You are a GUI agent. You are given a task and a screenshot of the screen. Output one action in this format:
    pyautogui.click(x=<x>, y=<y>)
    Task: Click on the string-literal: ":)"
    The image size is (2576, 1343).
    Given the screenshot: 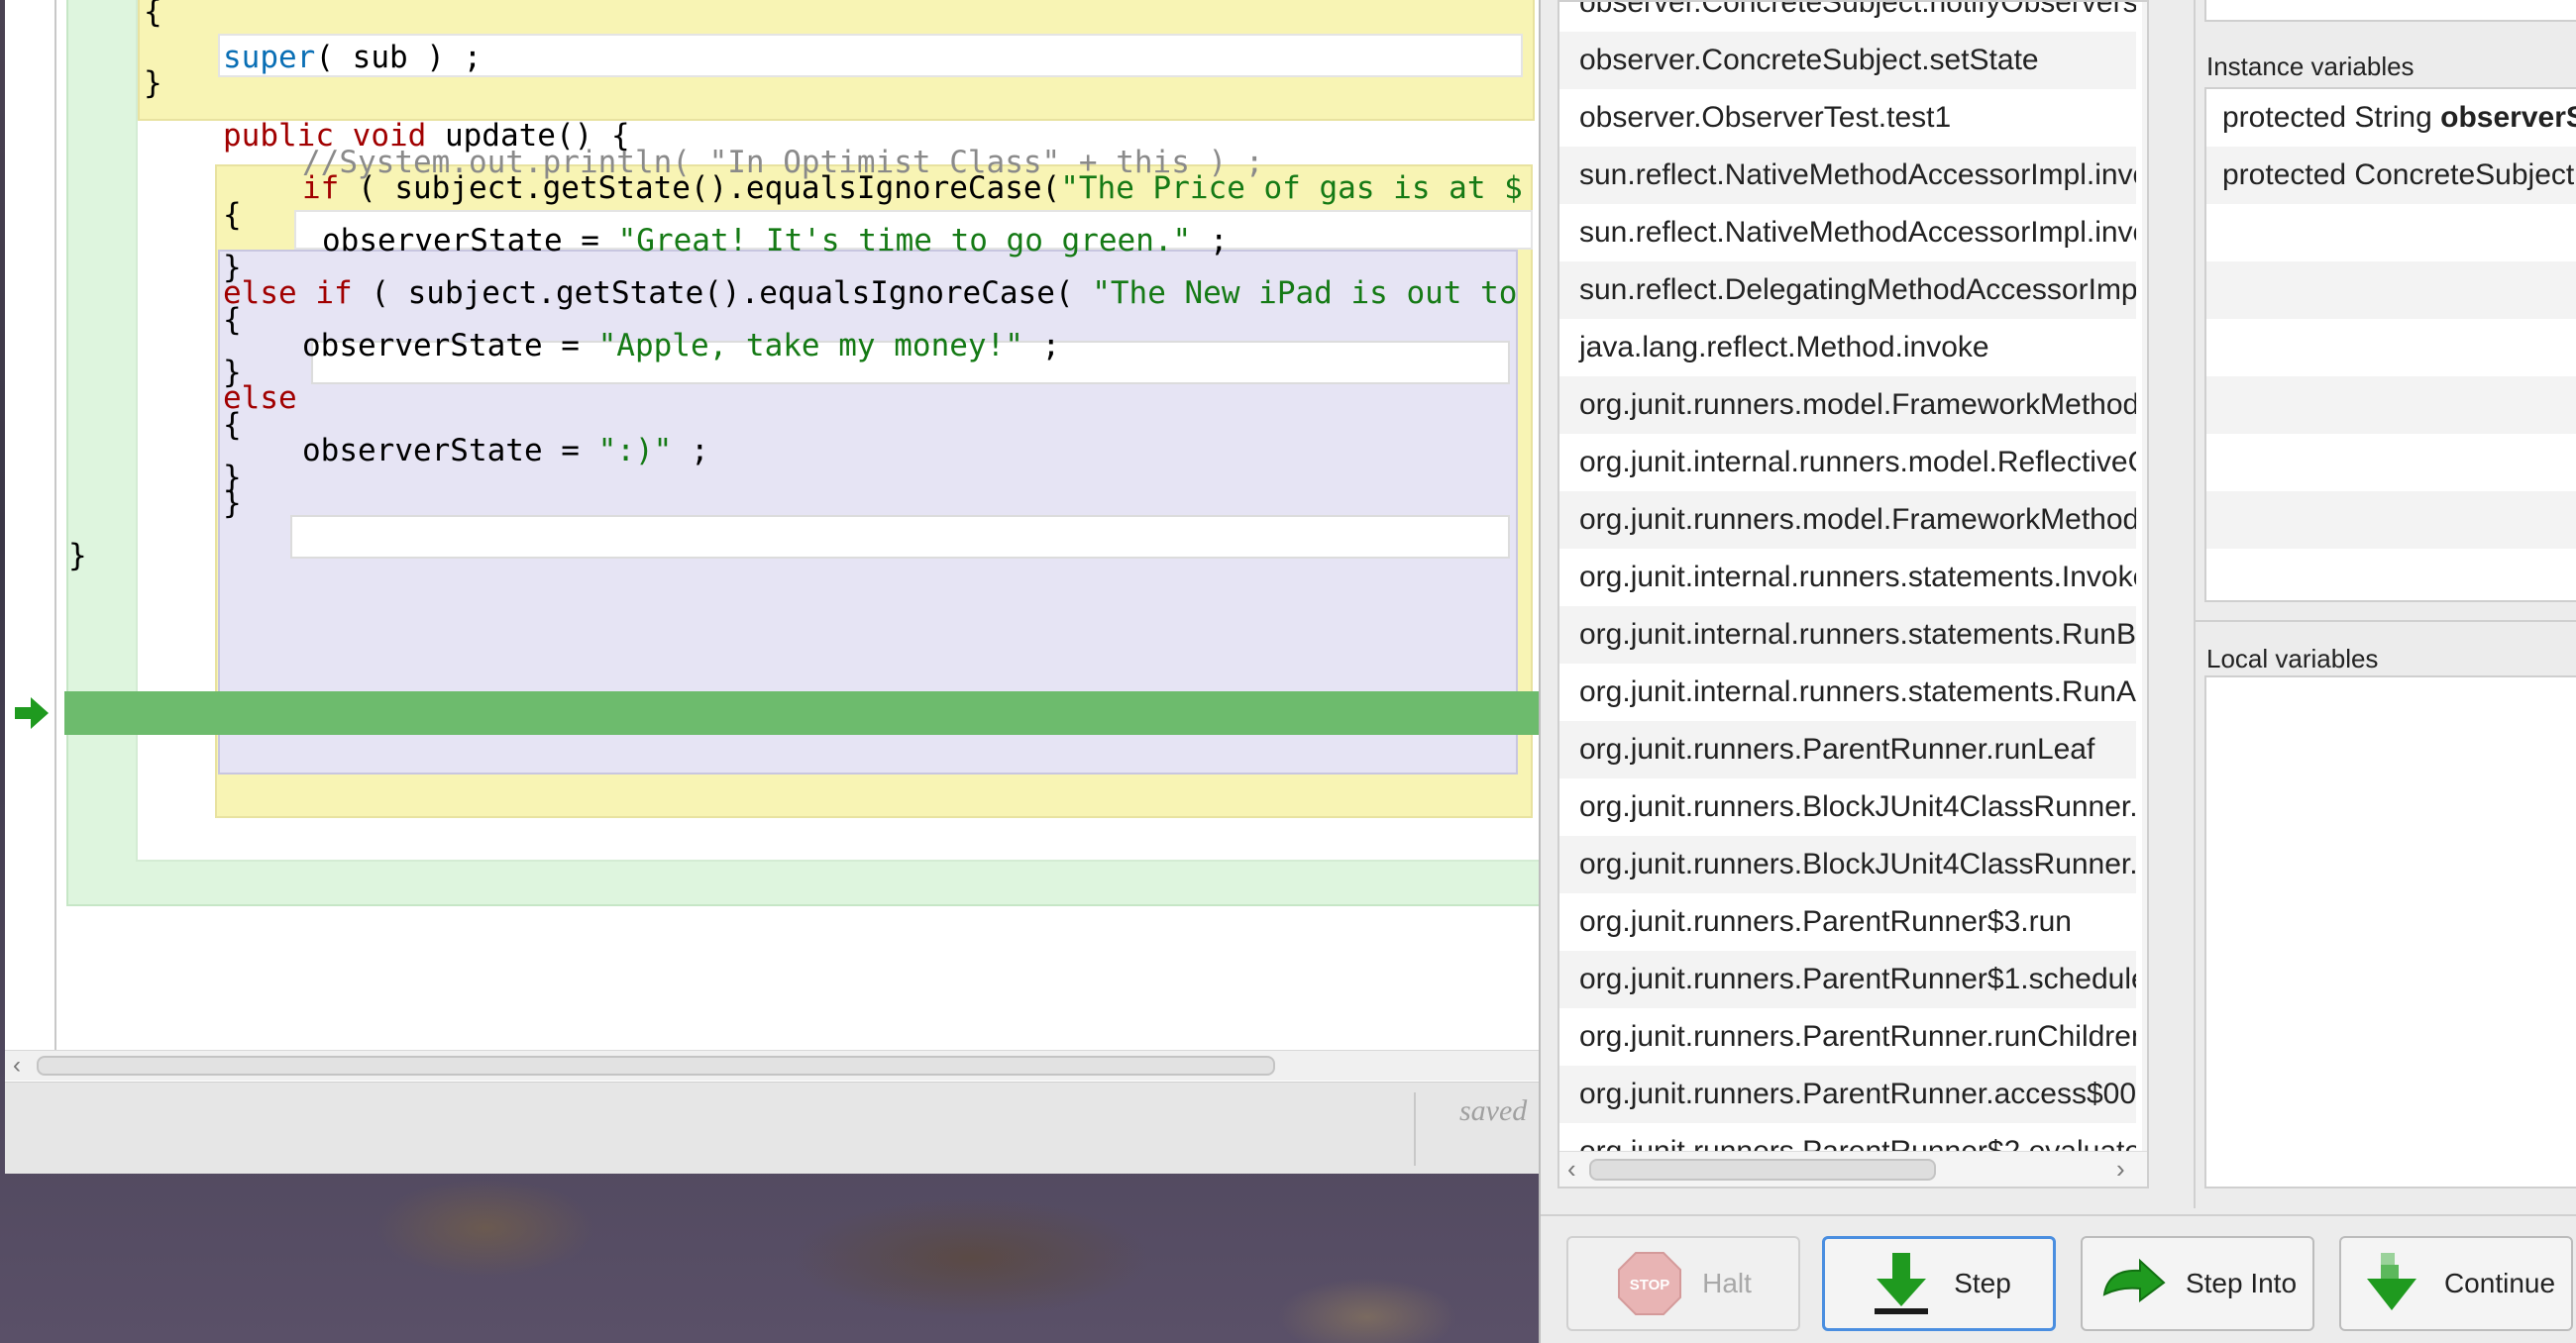 What is the action you would take?
    pyautogui.click(x=635, y=450)
    